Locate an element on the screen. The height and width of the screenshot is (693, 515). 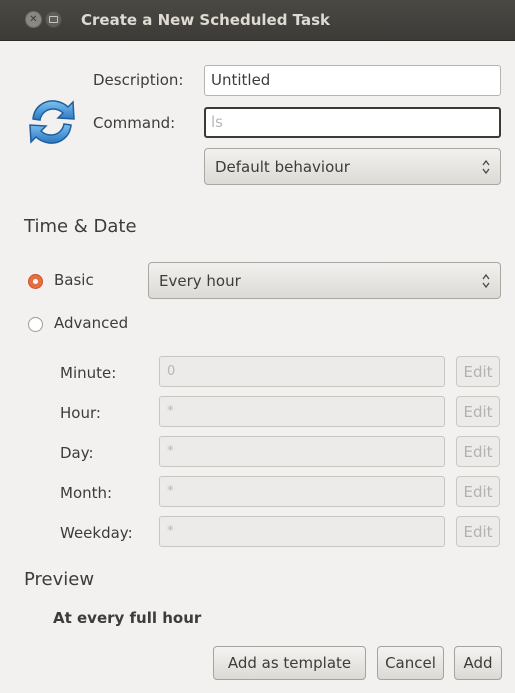
weekday-edit-button: Edit is located at coordinates (478, 531).